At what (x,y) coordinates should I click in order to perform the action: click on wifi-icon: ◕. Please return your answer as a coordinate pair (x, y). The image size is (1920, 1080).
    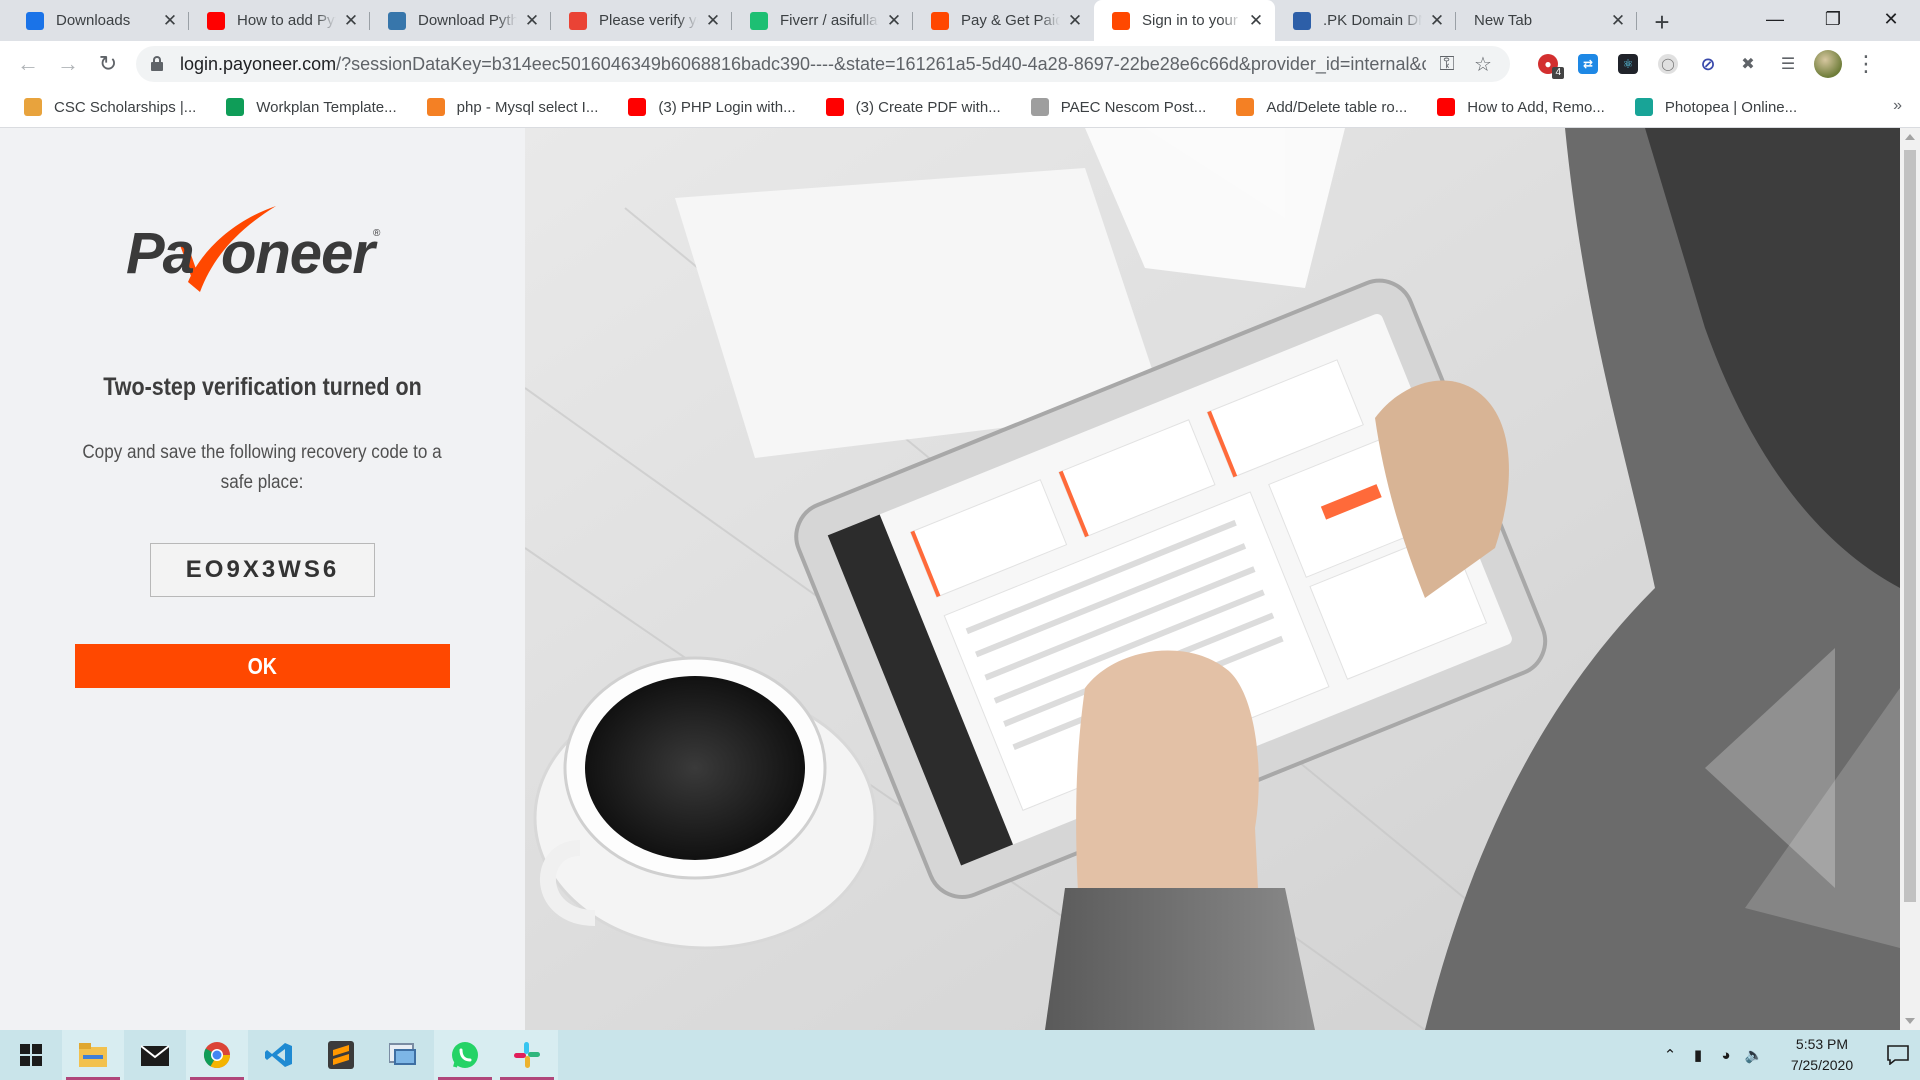
    Looking at the image, I should click on (1726, 1055).